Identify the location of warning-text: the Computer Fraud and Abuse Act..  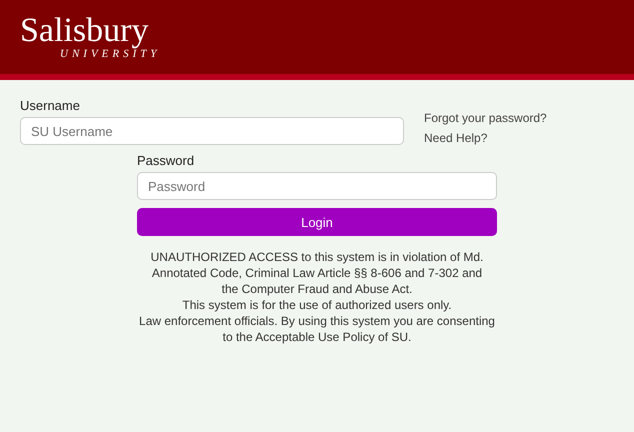
(317, 289).